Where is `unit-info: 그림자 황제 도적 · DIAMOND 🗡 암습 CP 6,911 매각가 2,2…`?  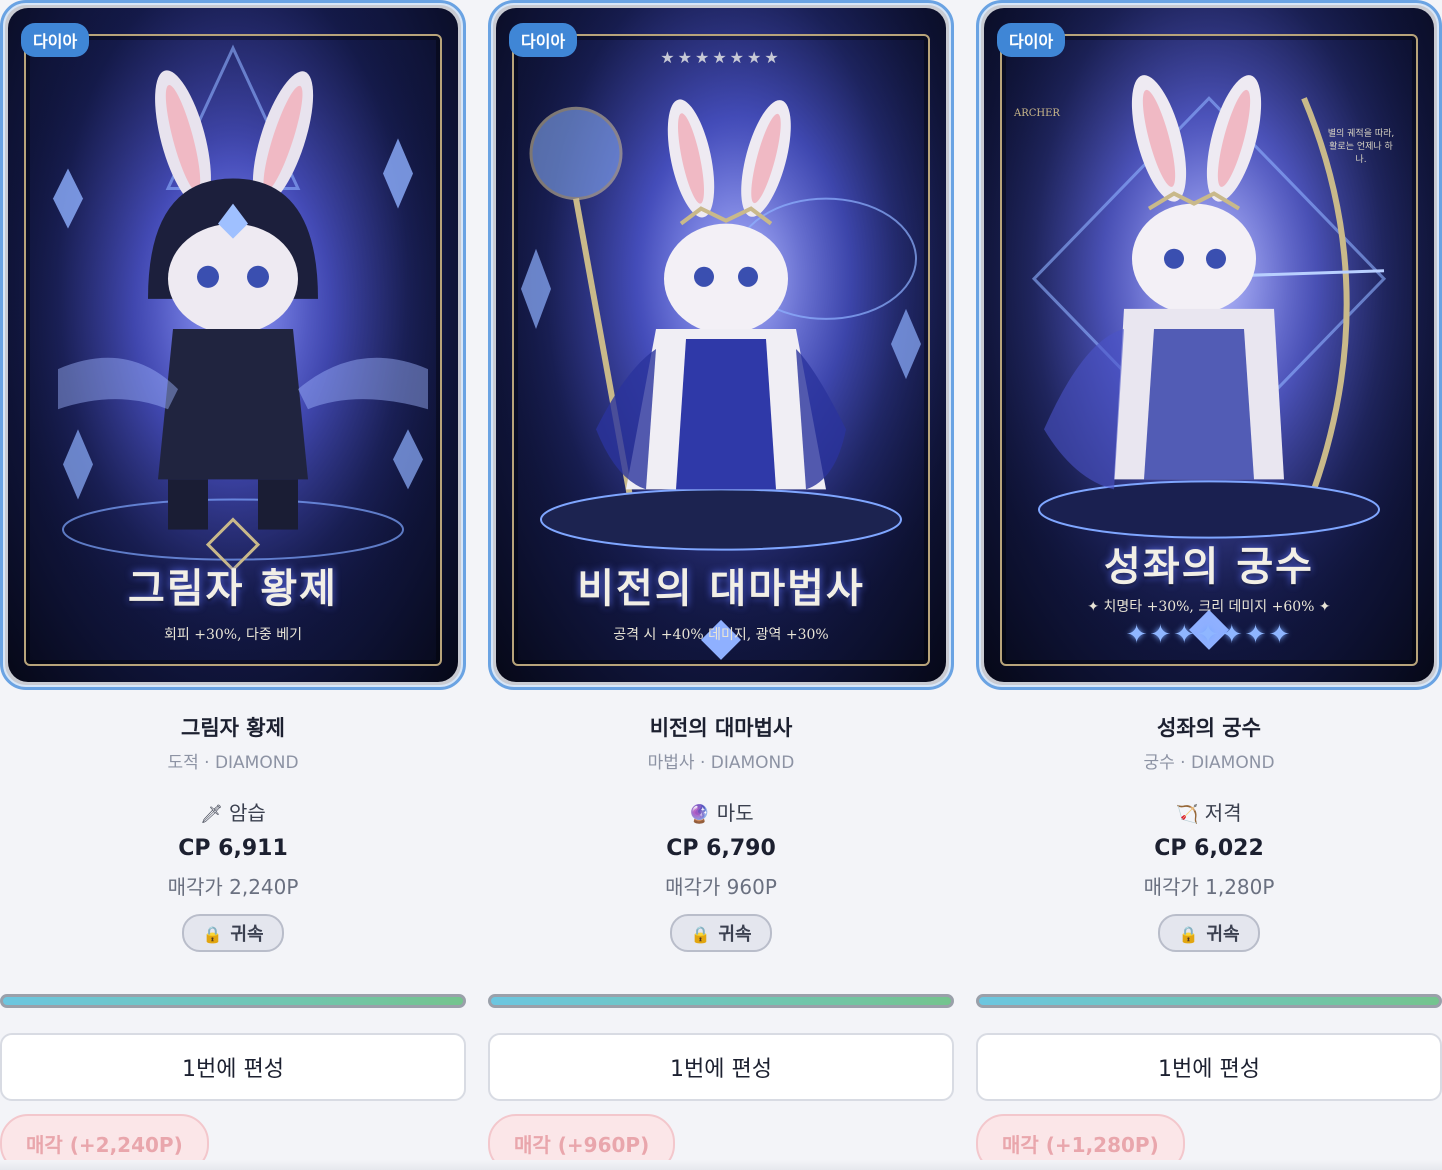
unit-info: 그림자 황제 도적 · DIAMOND 🗡 암습 CP 6,911 매각가 2,2… is located at coordinates (233, 832).